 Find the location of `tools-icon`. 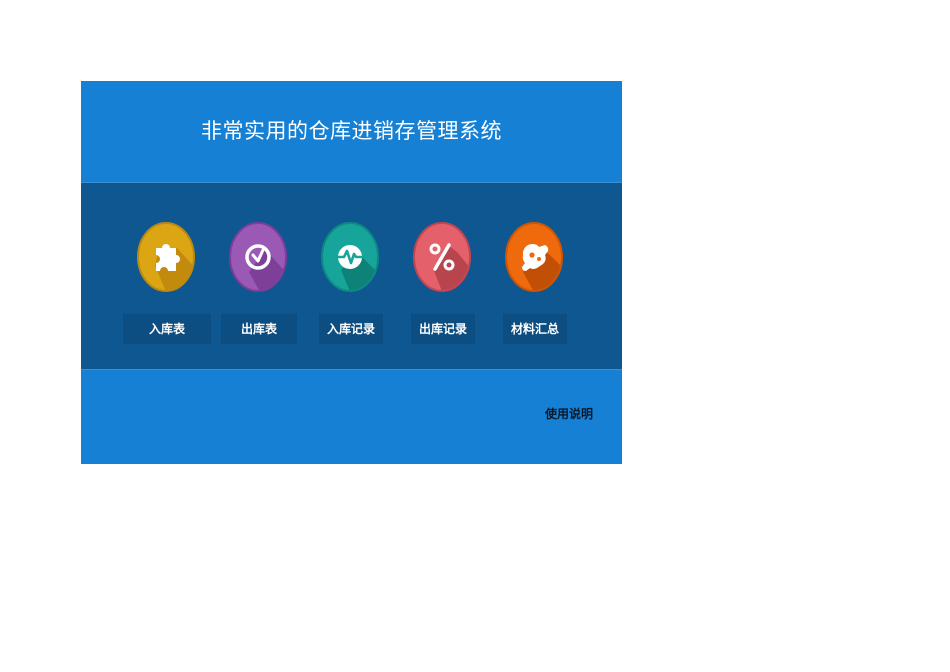

tools-icon is located at coordinates (534, 257).